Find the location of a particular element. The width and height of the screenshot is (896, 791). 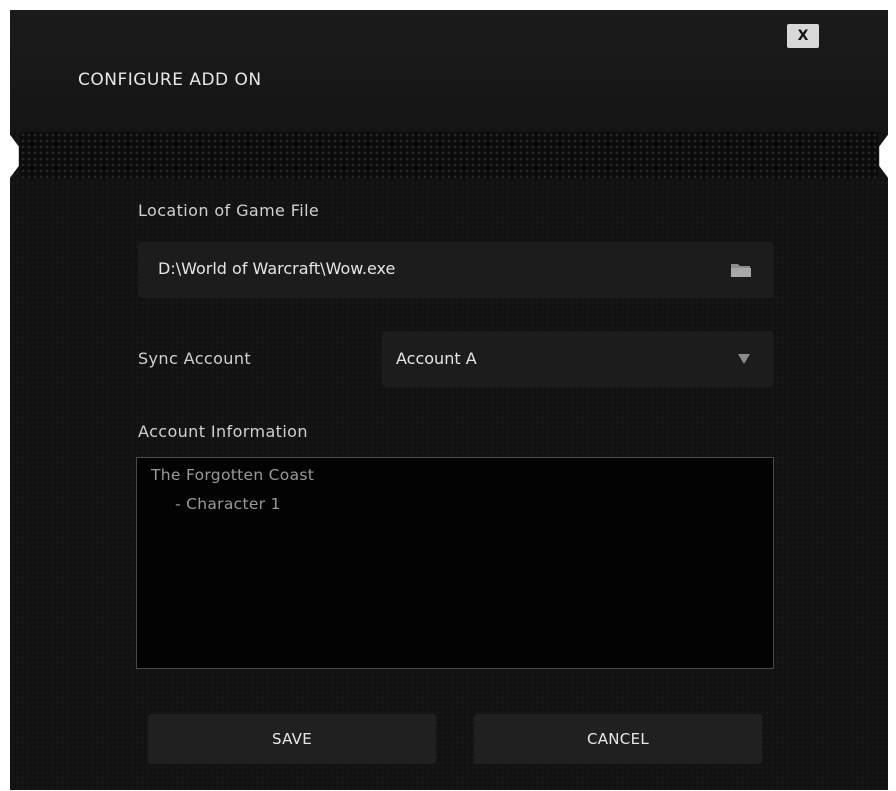

game-file-path-field: D:\World of Warcraft\Wow.exe is located at coordinates (456, 270).